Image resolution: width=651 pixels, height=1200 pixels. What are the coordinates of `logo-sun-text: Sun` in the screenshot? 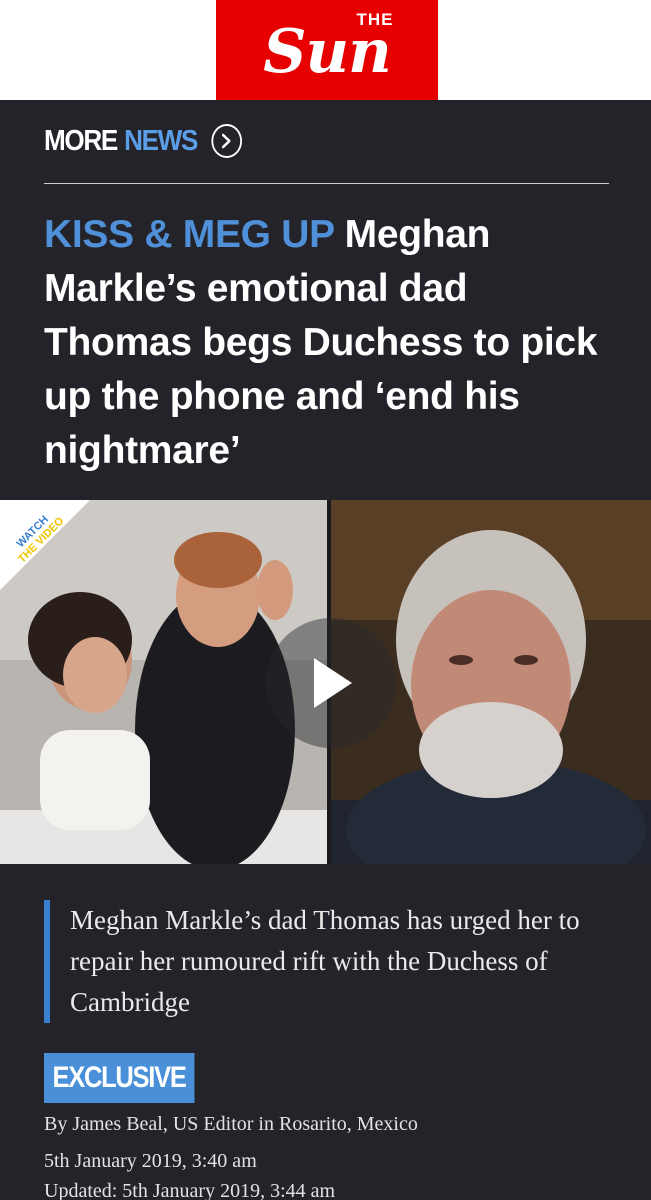 It's located at (327, 52).